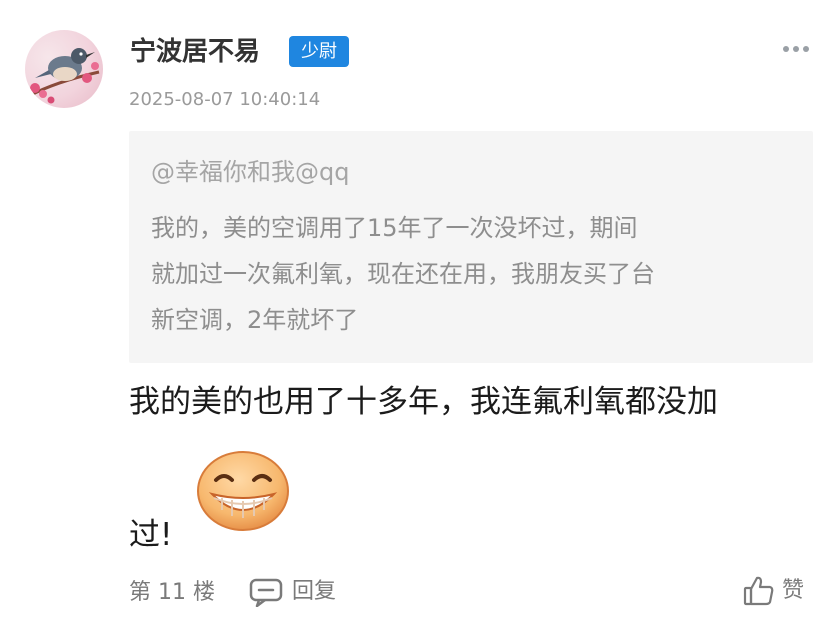 The image size is (839, 640). Describe the element at coordinates (64, 76) in the screenshot. I see `bird-avatar-icon` at that location.